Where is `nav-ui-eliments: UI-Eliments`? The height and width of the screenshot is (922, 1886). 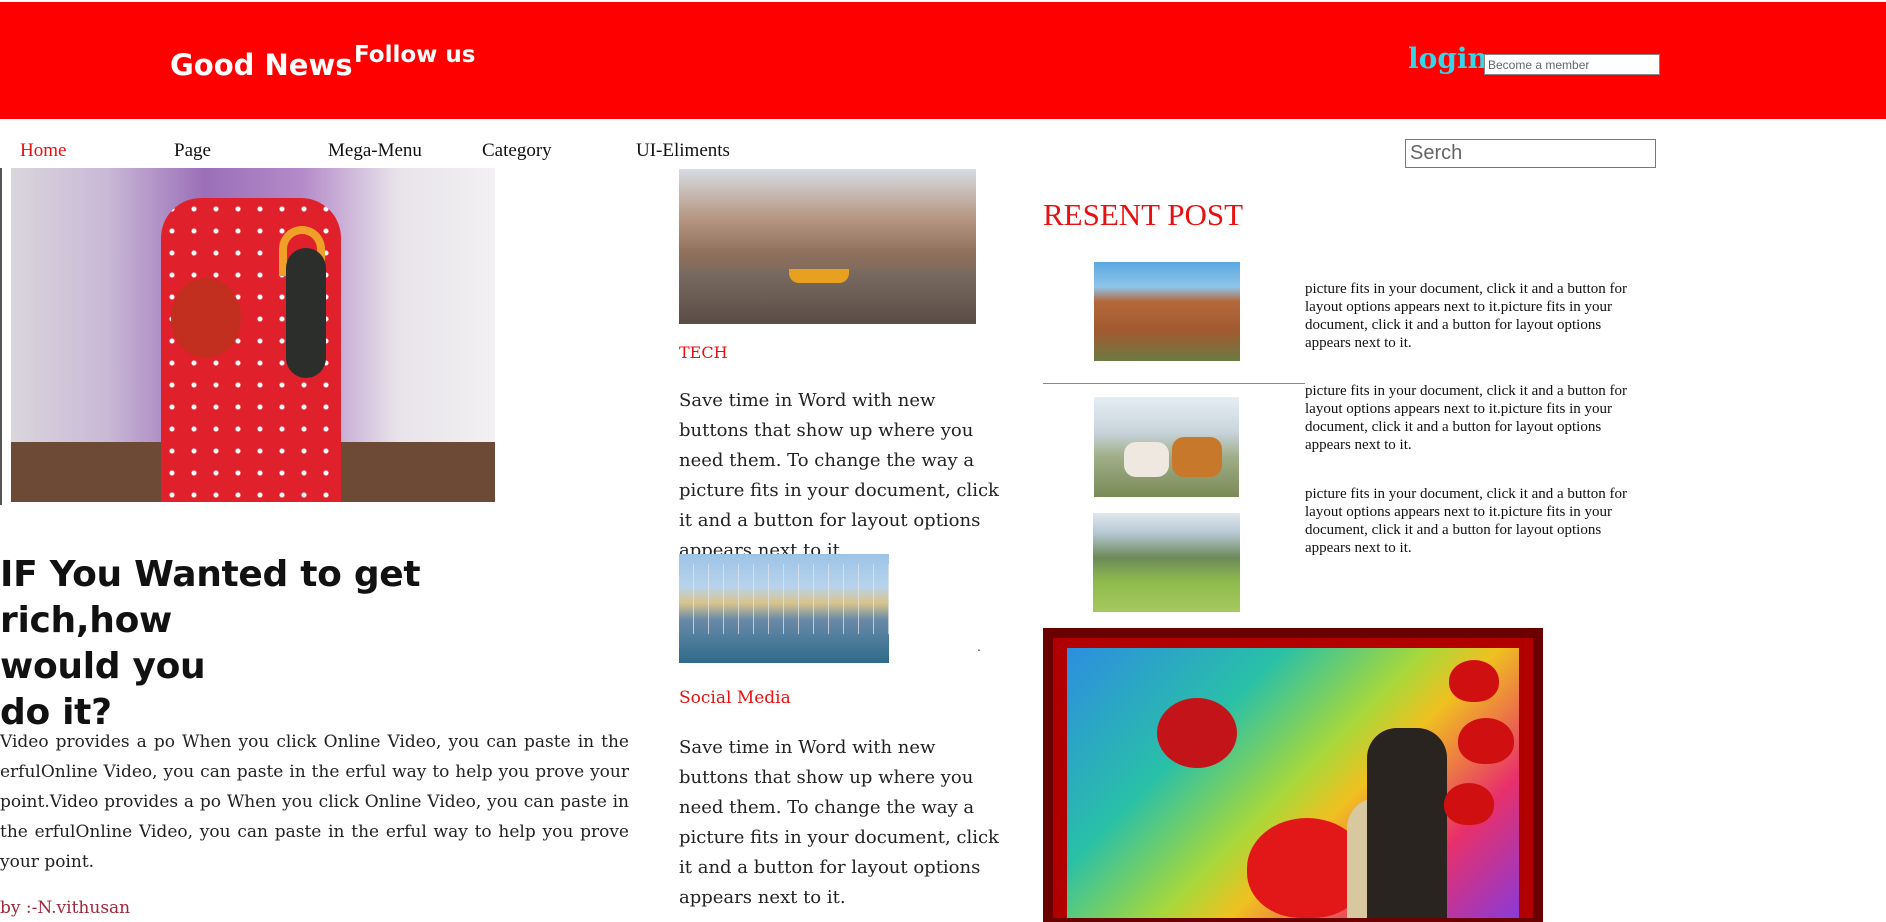
nav-ui-eliments: UI-Eliments is located at coordinates (683, 151).